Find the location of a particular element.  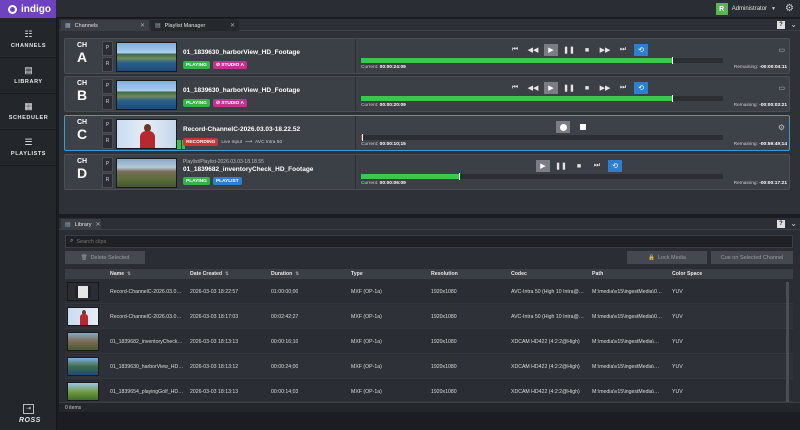

arrow-right-icon: ⟶ is located at coordinates (249, 142).